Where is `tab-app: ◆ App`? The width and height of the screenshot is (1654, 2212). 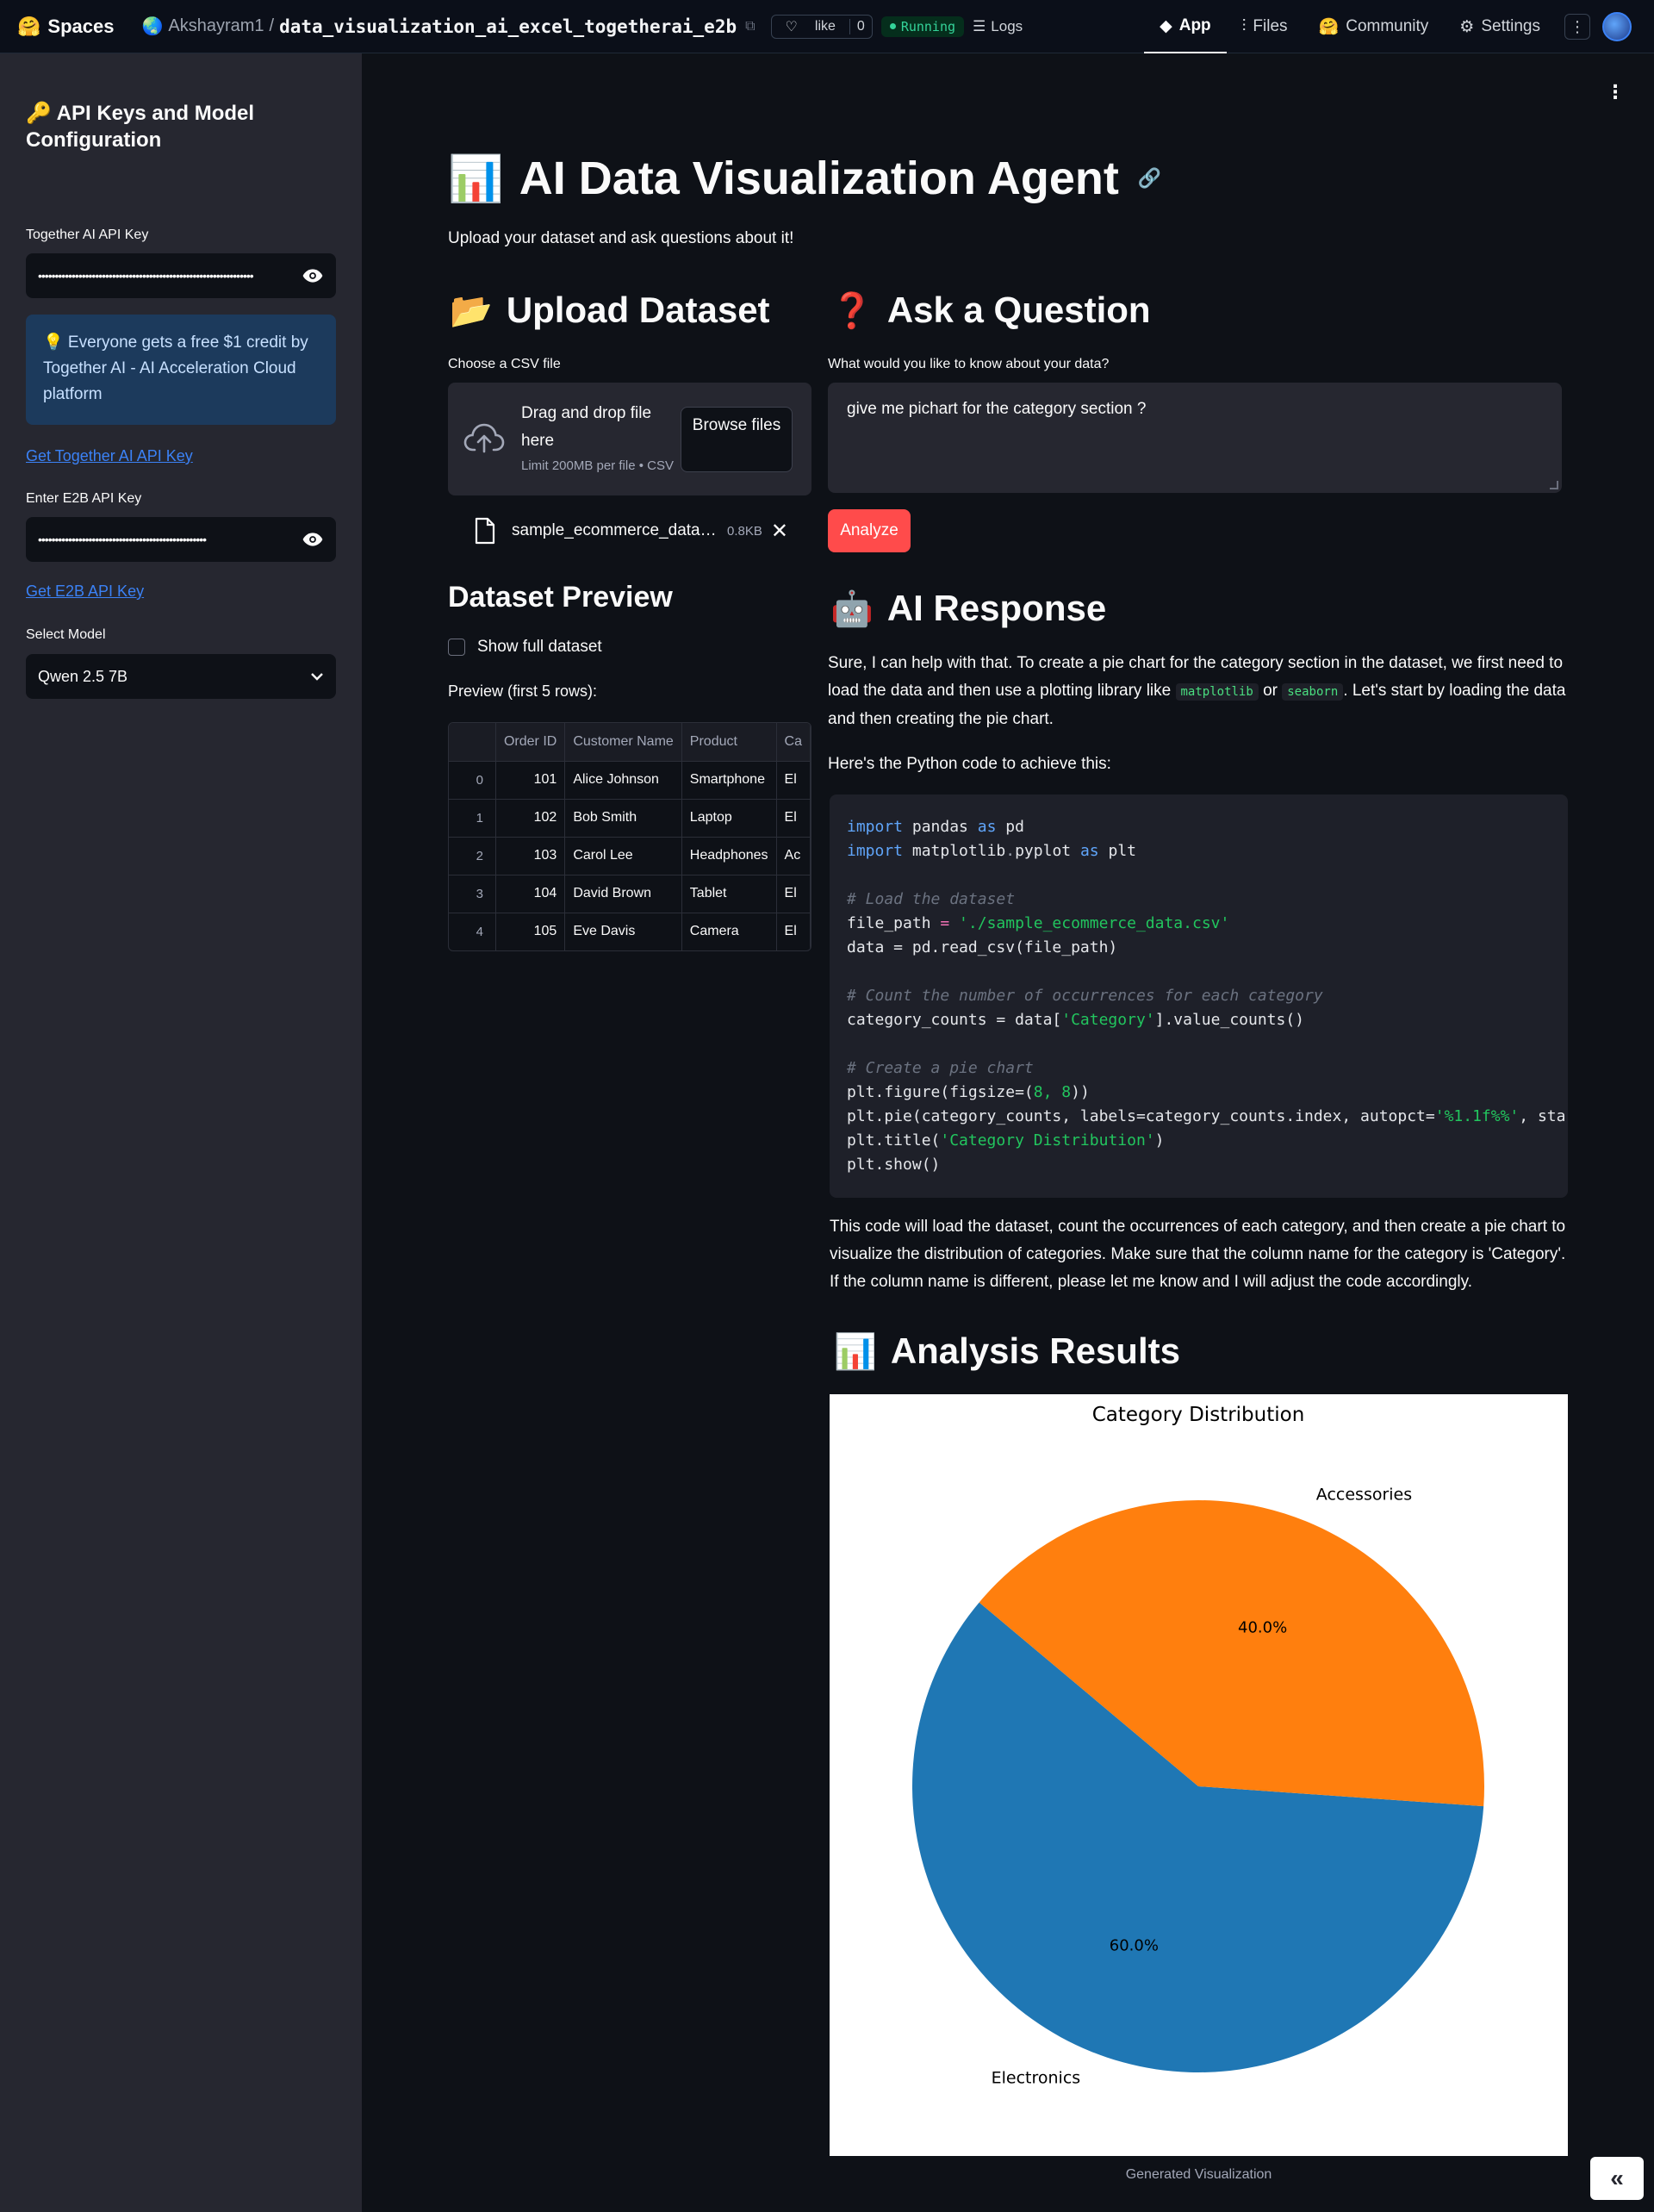 tab-app: ◆ App is located at coordinates (1185, 27).